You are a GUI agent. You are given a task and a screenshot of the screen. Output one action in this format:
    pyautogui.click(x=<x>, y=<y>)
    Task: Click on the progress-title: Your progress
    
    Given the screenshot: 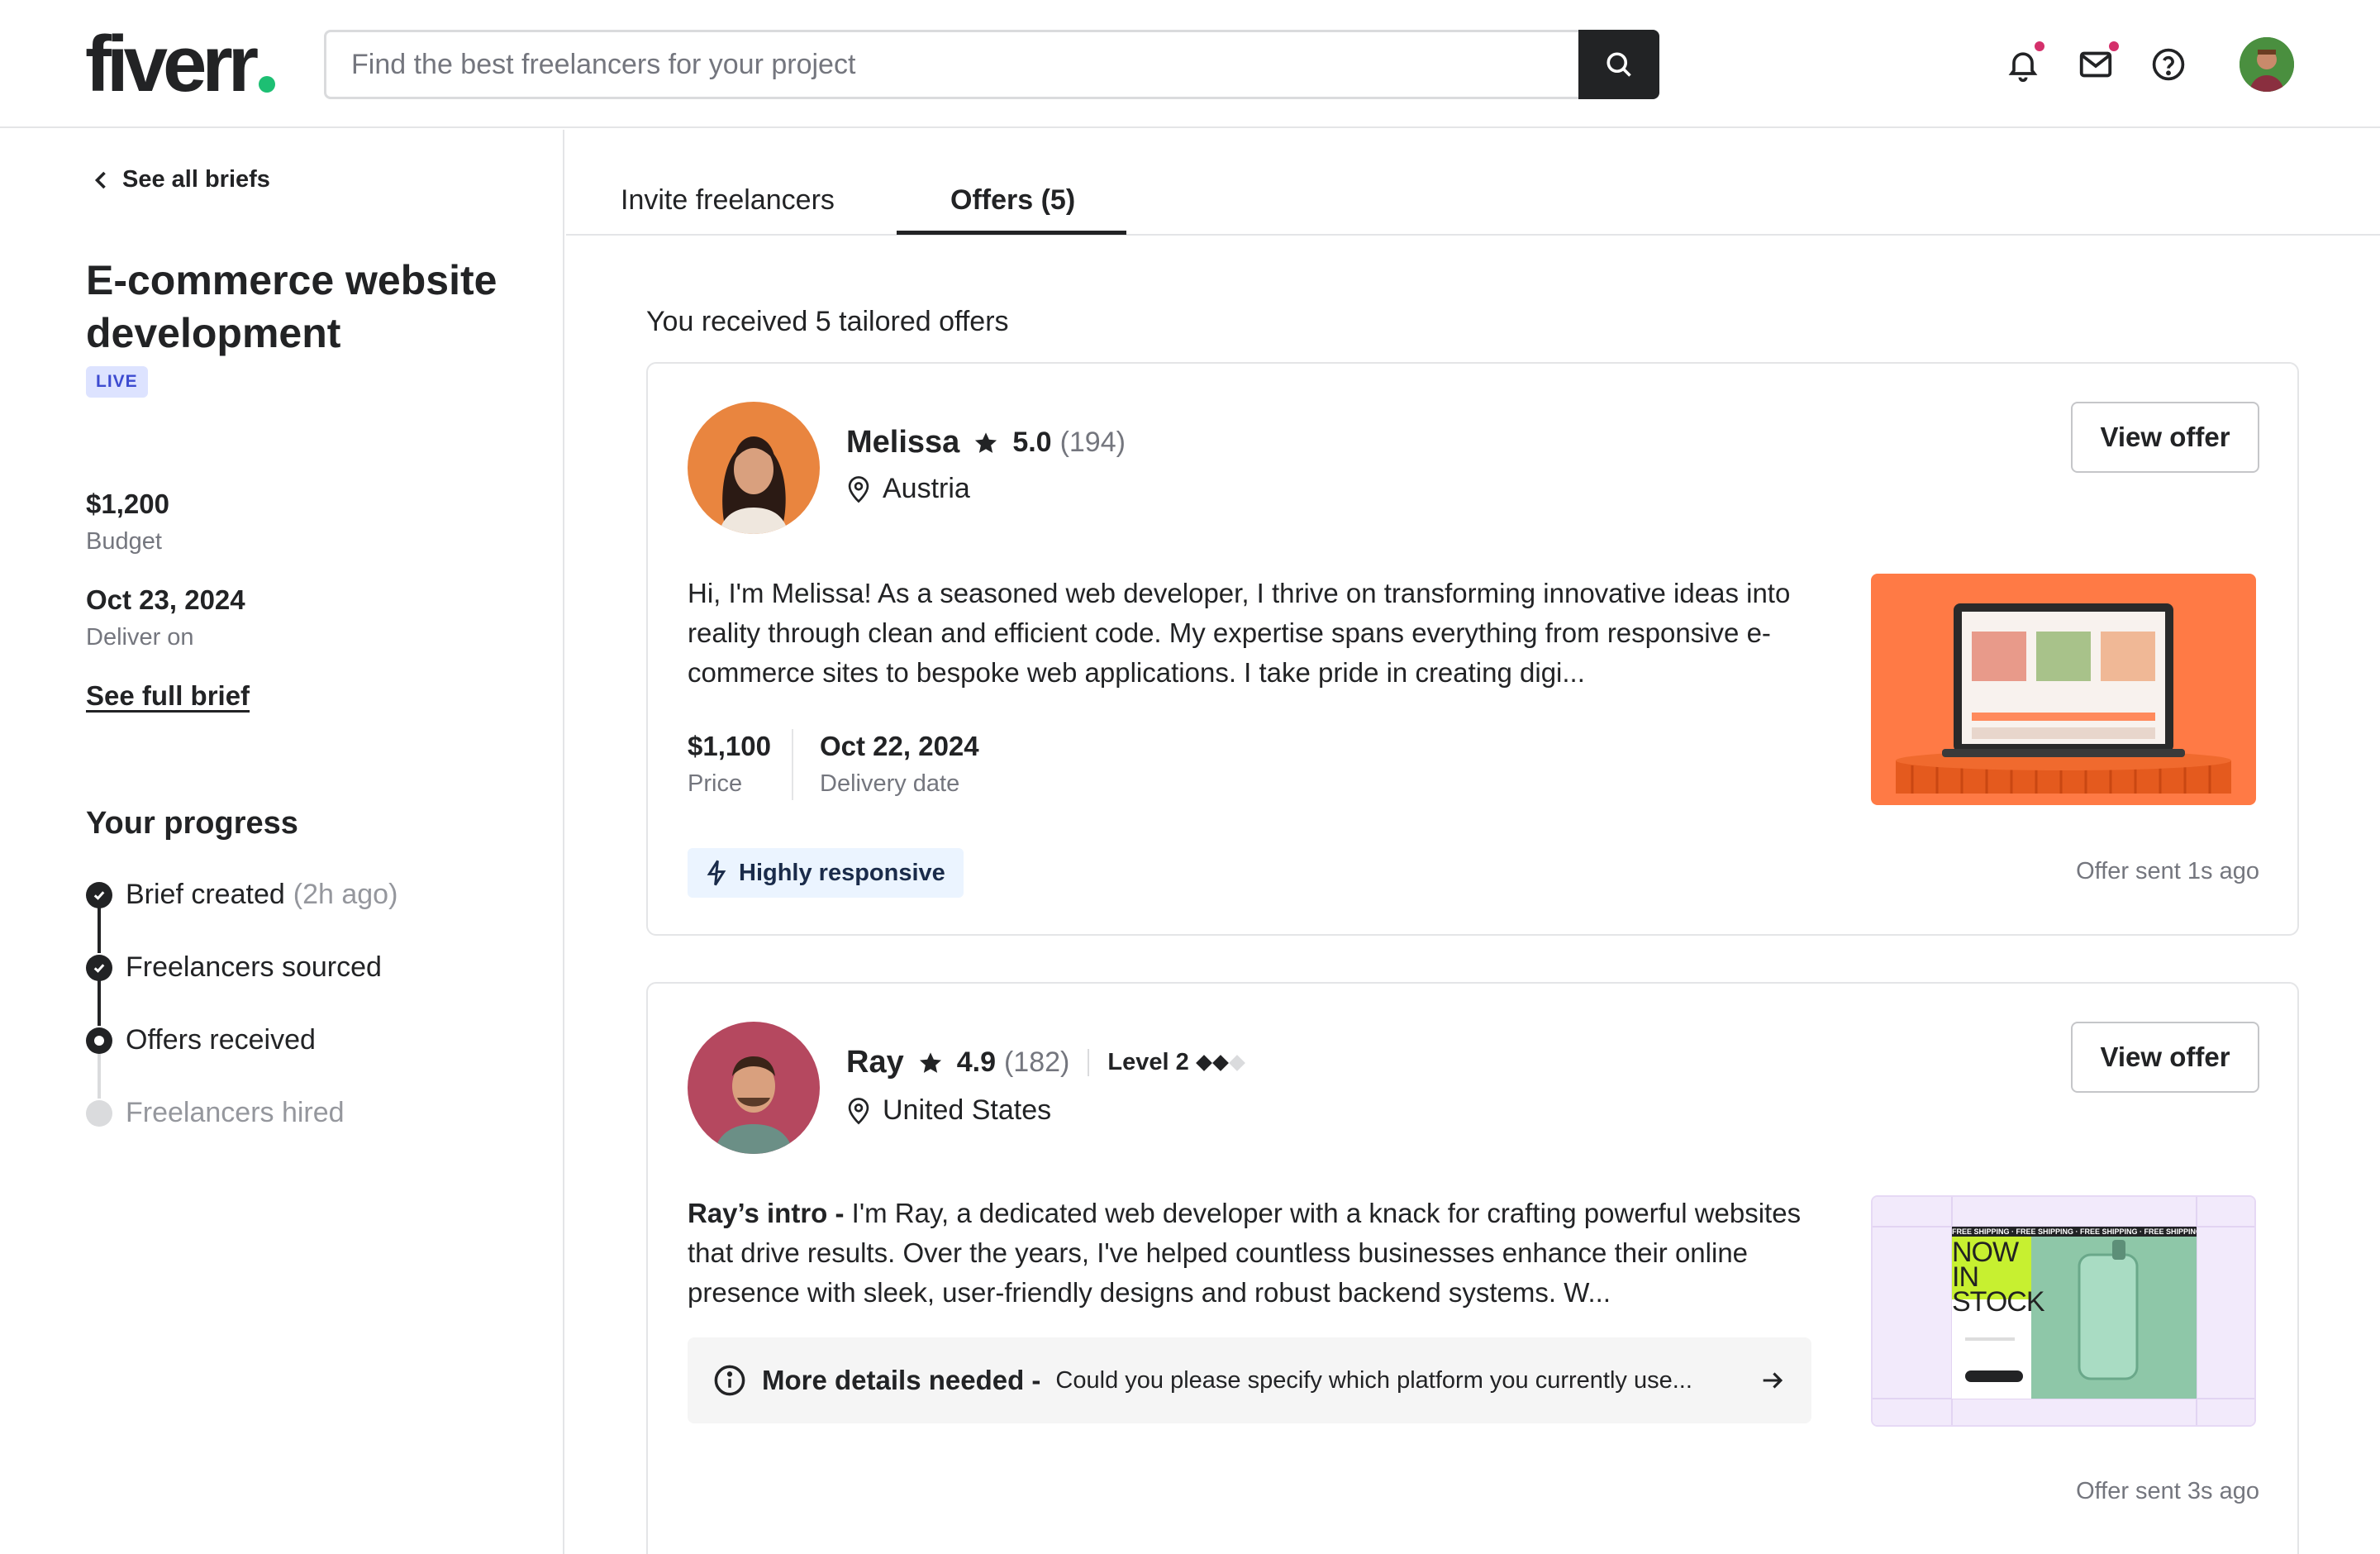 What is the action you would take?
    pyautogui.click(x=192, y=823)
    